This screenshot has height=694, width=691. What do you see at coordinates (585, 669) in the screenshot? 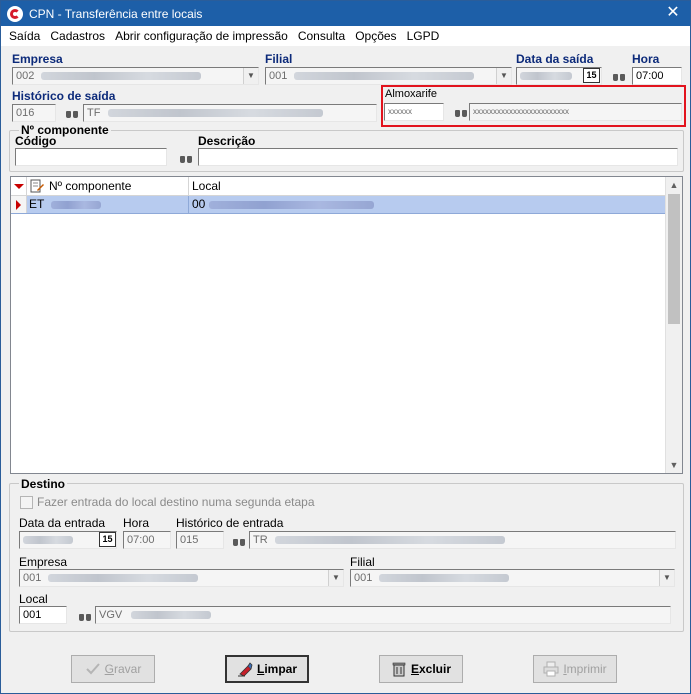
I see `imprimir-label: Imprimir` at bounding box center [585, 669].